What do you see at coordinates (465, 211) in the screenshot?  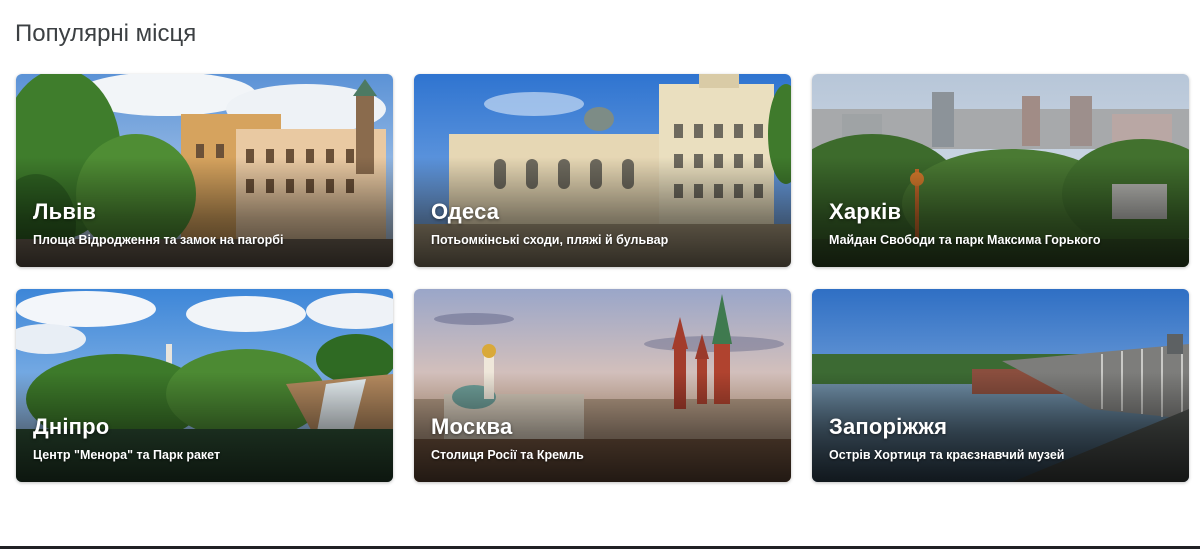 I see `place-name: Одеса` at bounding box center [465, 211].